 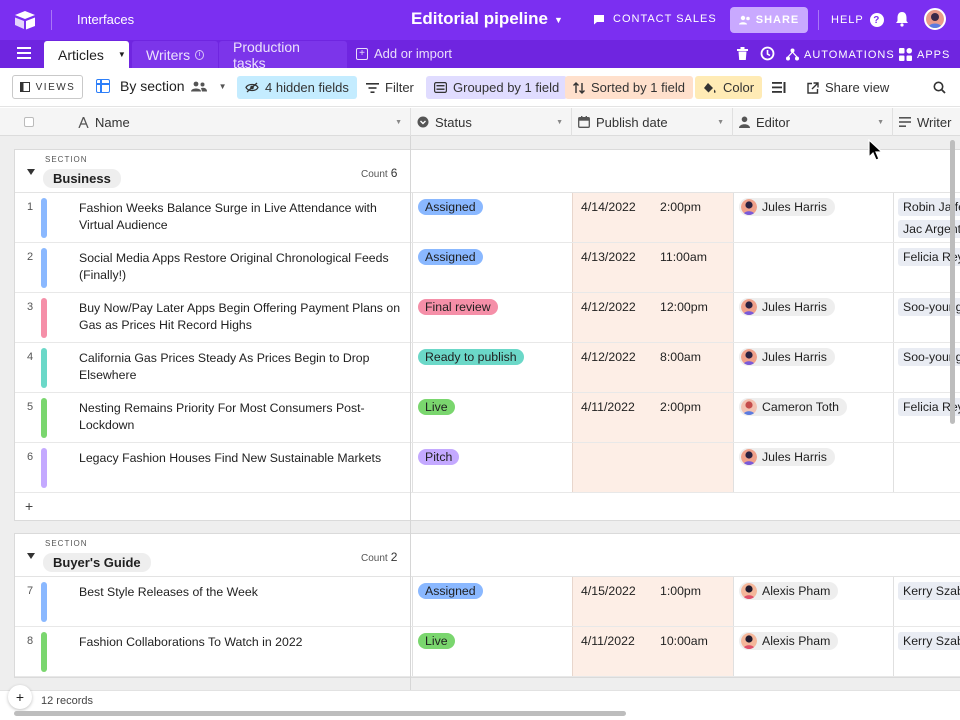 What do you see at coordinates (297, 87) in the screenshot?
I see `hidden-fields-button: 4 hidden fields` at bounding box center [297, 87].